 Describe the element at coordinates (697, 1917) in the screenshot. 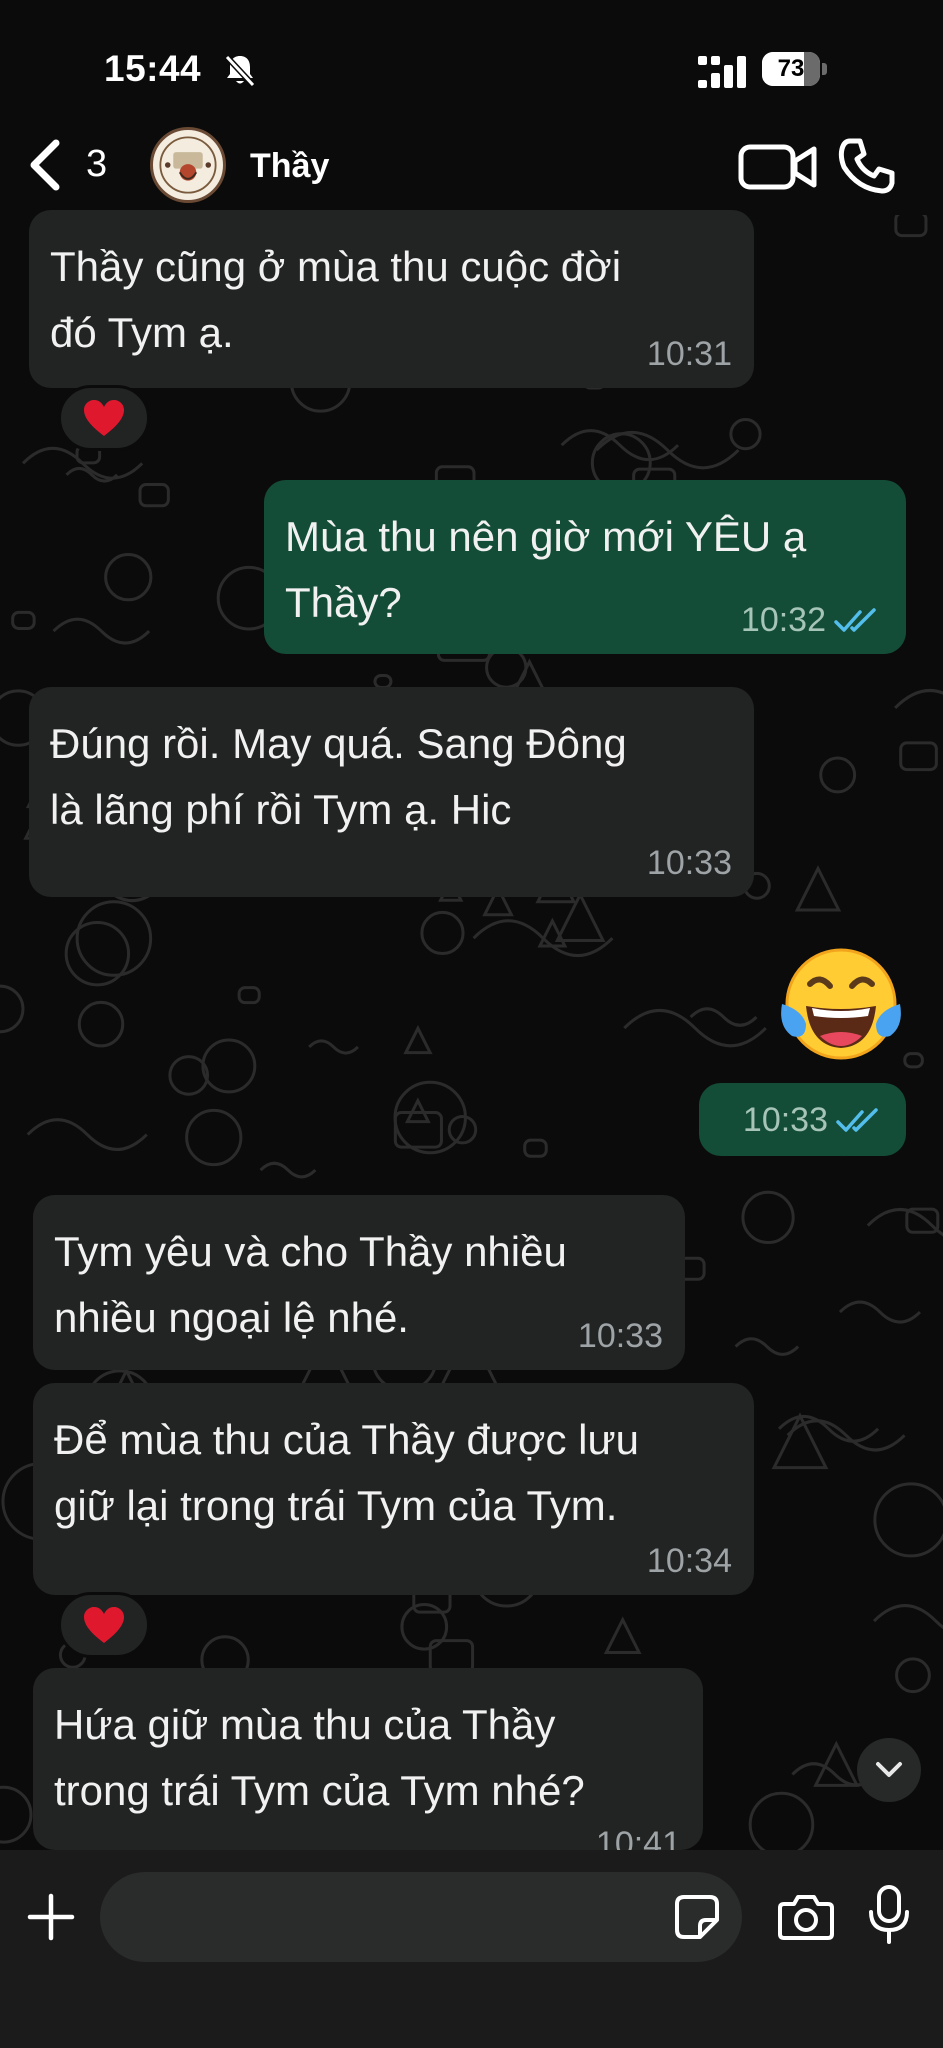

I see `sticker-icon` at that location.